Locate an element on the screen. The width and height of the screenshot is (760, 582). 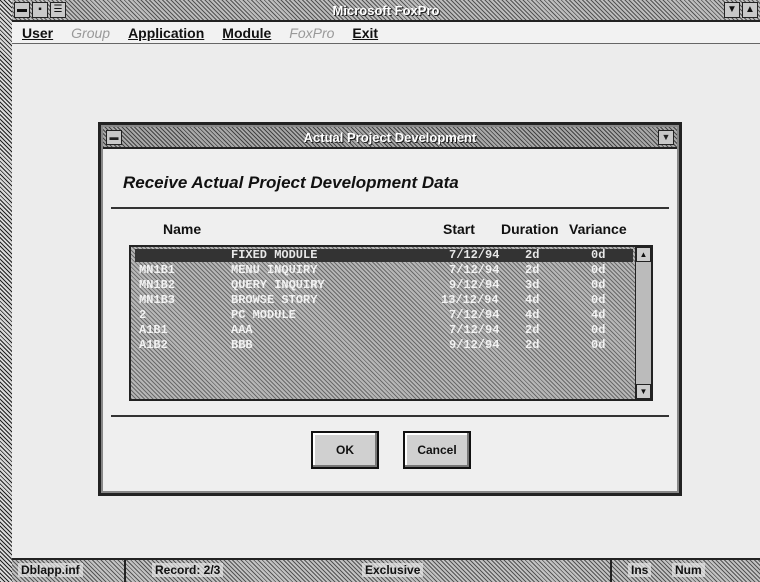
list-item: MN1B3 BROWSE STORY 13/12/94 4d 0d is located at coordinates (384, 300).